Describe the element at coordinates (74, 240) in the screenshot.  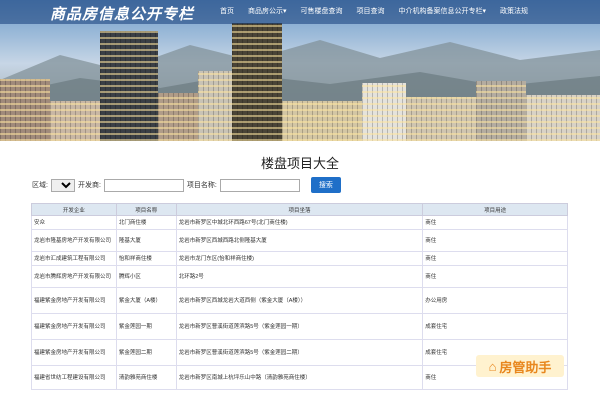
I see `cell-developer: 龙岩市隆基房地产开发有限公司` at that location.